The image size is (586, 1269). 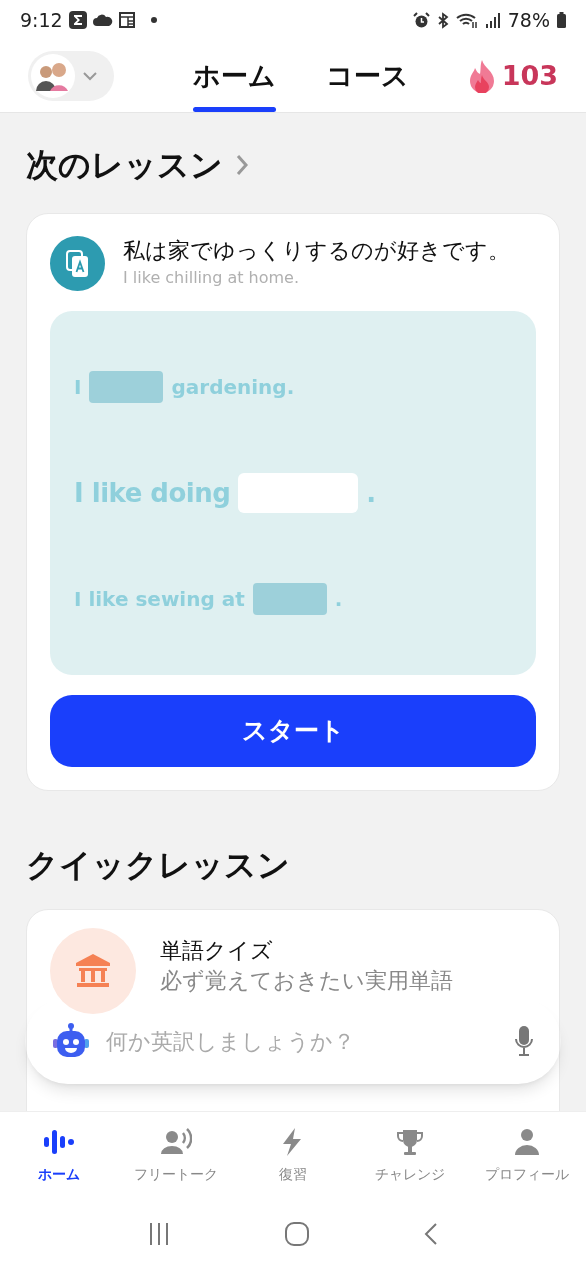 What do you see at coordinates (102, 20) in the screenshot?
I see `cloud-icon` at bounding box center [102, 20].